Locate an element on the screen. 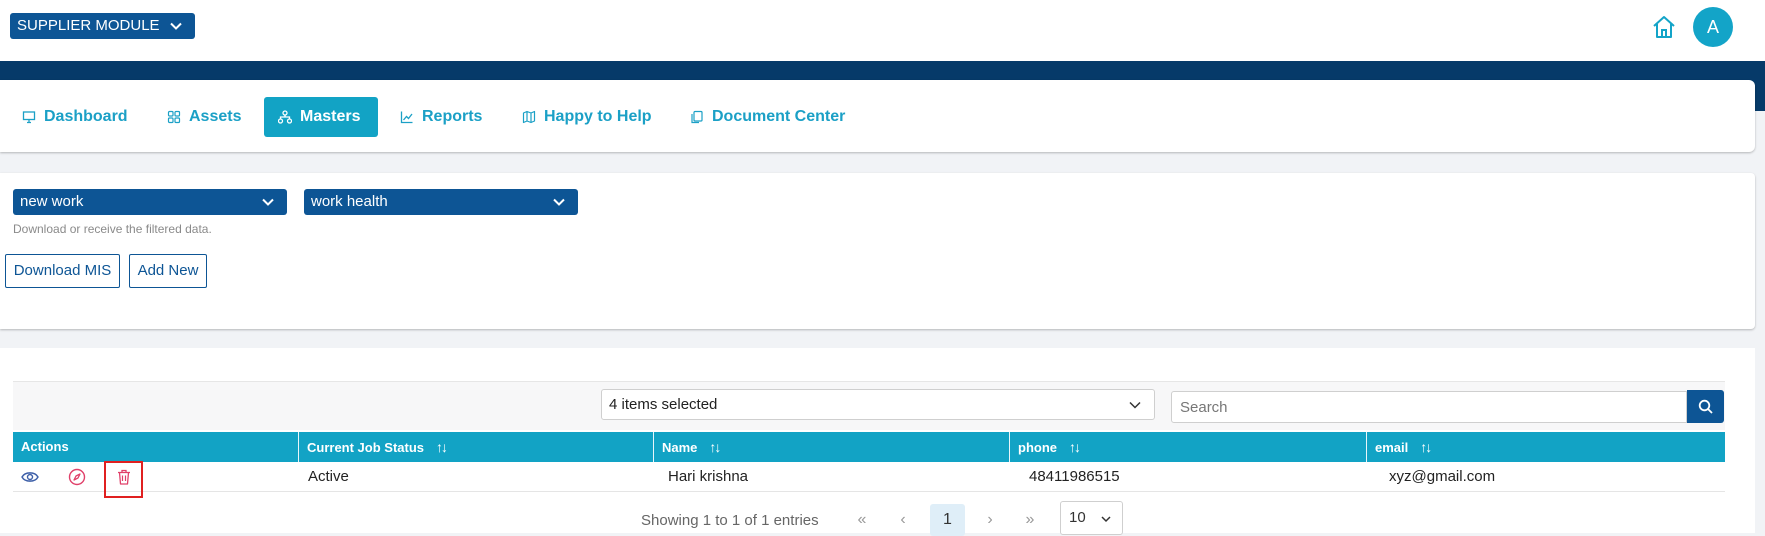  search-input is located at coordinates (1429, 407).